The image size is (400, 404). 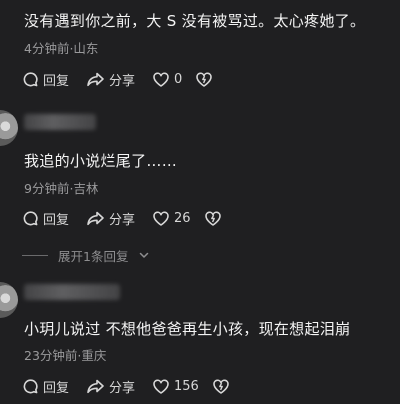 What do you see at coordinates (171, 218) in the screenshot?
I see `like-button: 26` at bounding box center [171, 218].